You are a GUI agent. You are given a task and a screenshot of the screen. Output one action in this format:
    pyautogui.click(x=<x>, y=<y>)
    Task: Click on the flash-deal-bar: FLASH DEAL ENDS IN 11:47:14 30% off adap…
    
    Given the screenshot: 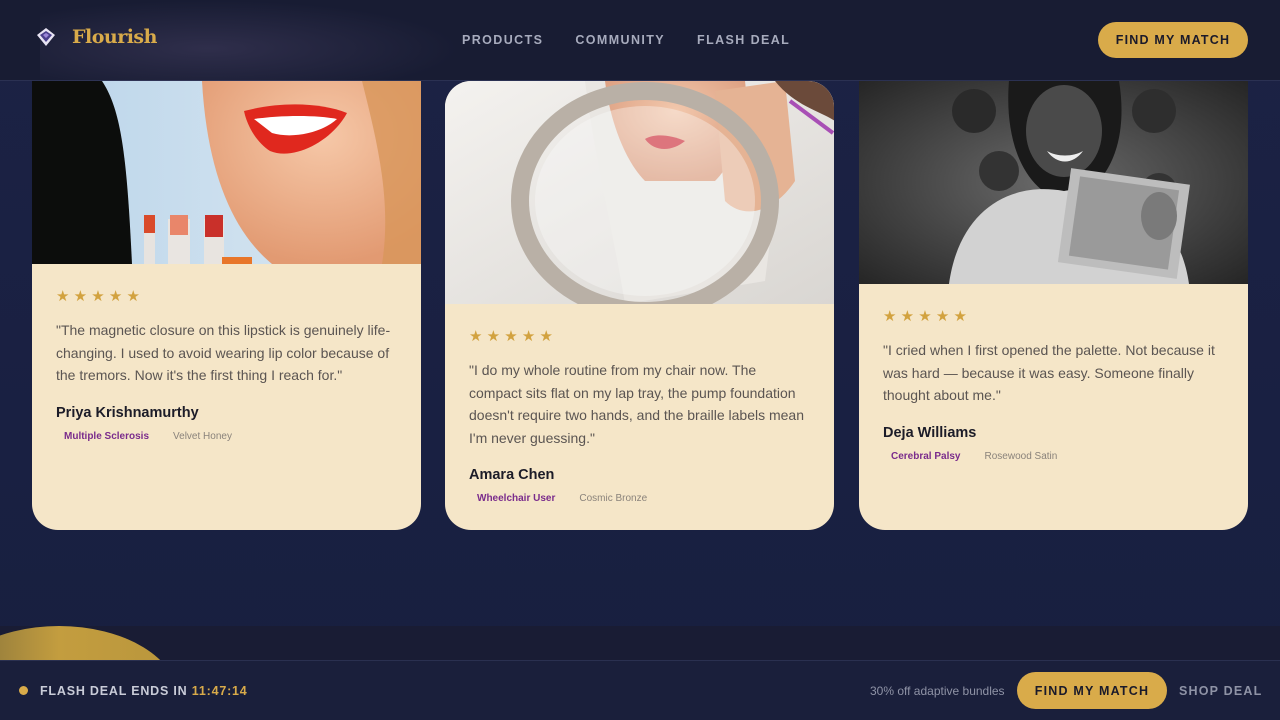 What is the action you would take?
    pyautogui.click(x=640, y=690)
    